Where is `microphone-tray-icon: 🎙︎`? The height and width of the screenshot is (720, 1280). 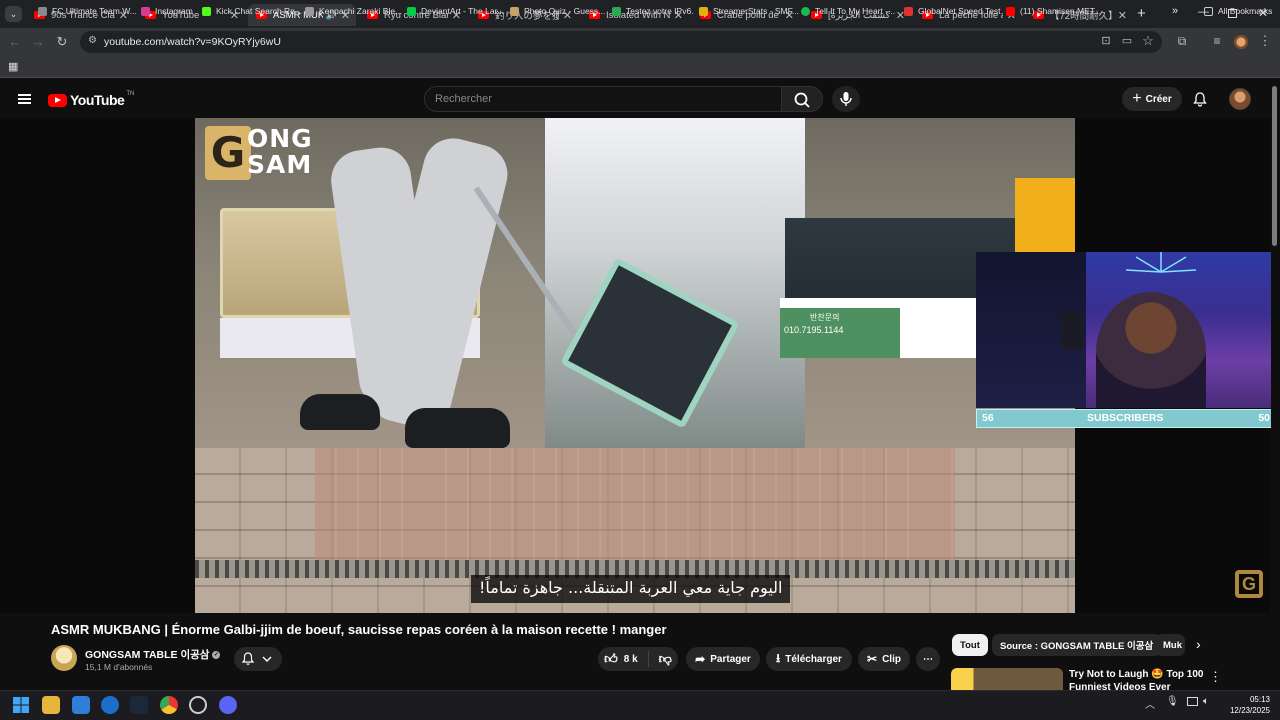 microphone-tray-icon: 🎙︎ is located at coordinates (1172, 701).